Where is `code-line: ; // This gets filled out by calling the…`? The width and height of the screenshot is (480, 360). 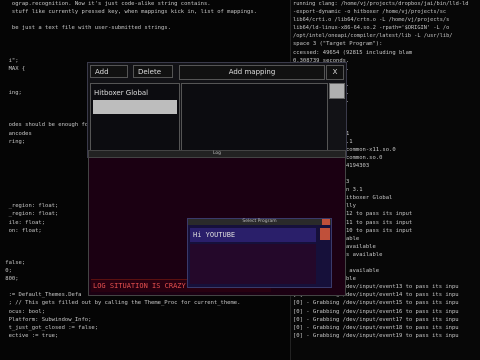
code-line: ; // This gets filled out by calling the… is located at coordinates (121, 303).